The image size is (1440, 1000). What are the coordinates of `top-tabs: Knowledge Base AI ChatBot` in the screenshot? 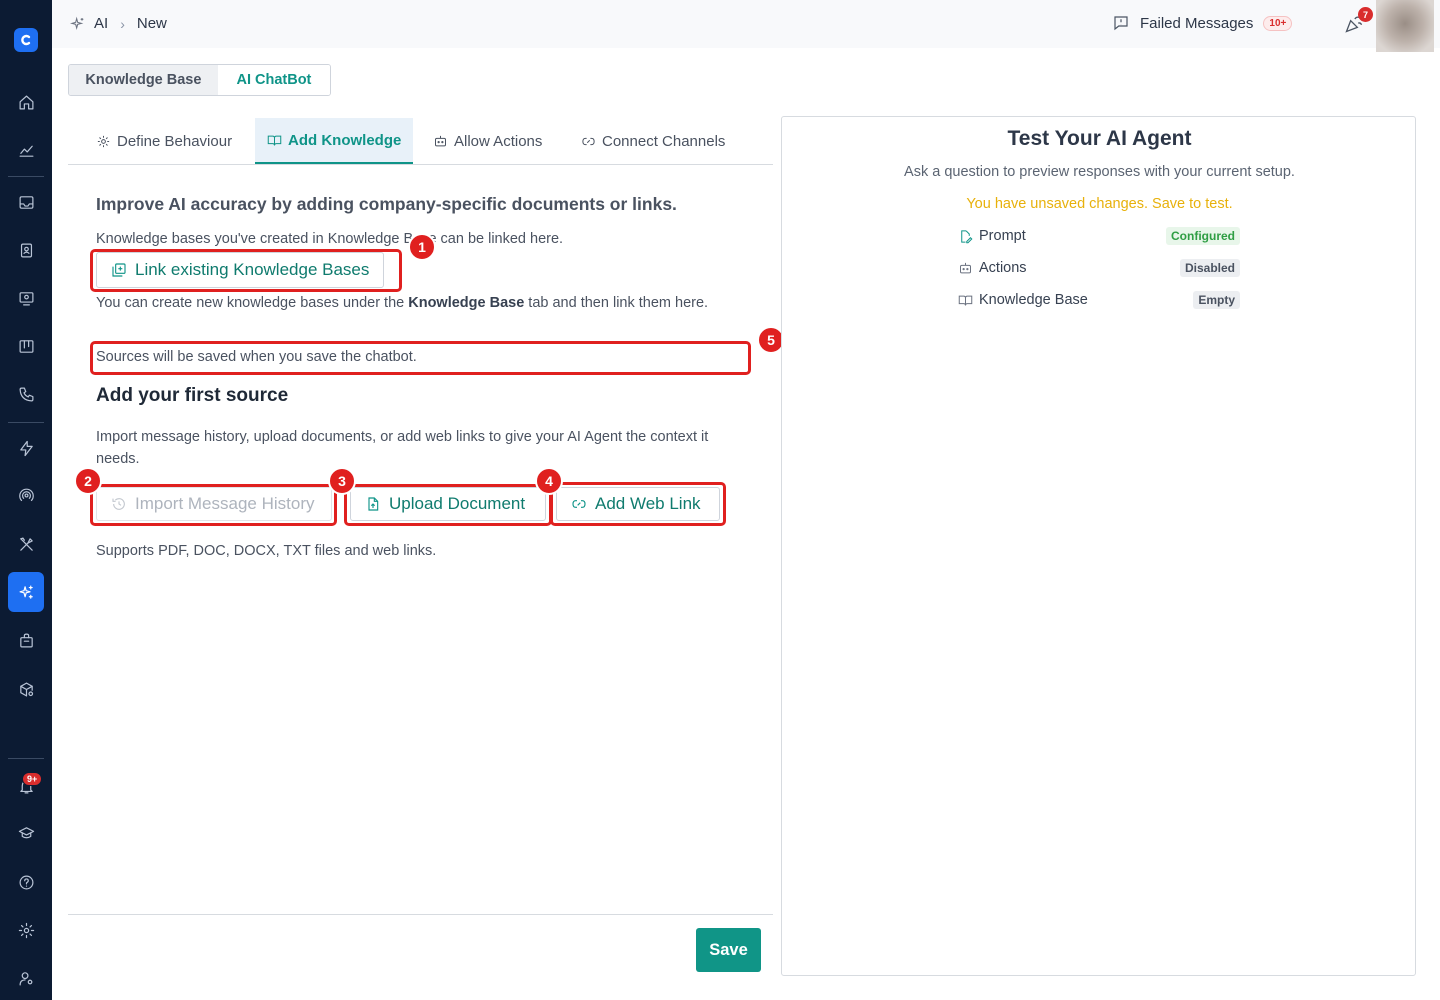 It's located at (199, 80).